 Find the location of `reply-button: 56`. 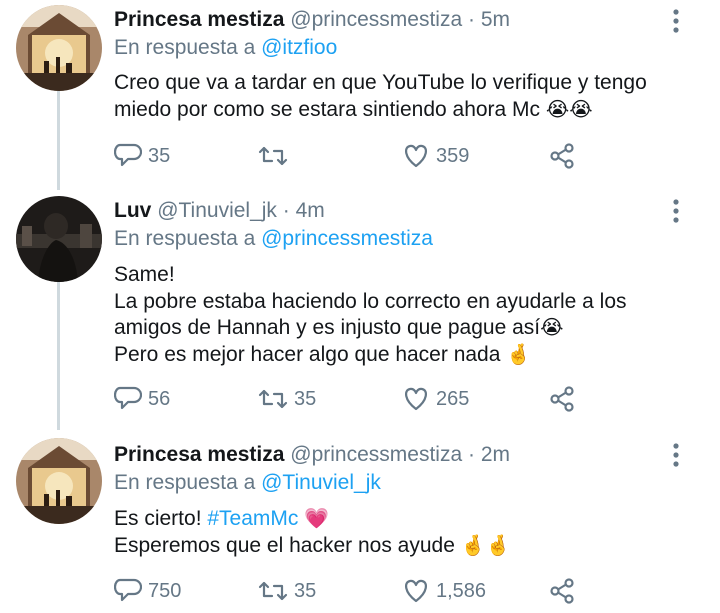

reply-button: 56 is located at coordinates (142, 399).